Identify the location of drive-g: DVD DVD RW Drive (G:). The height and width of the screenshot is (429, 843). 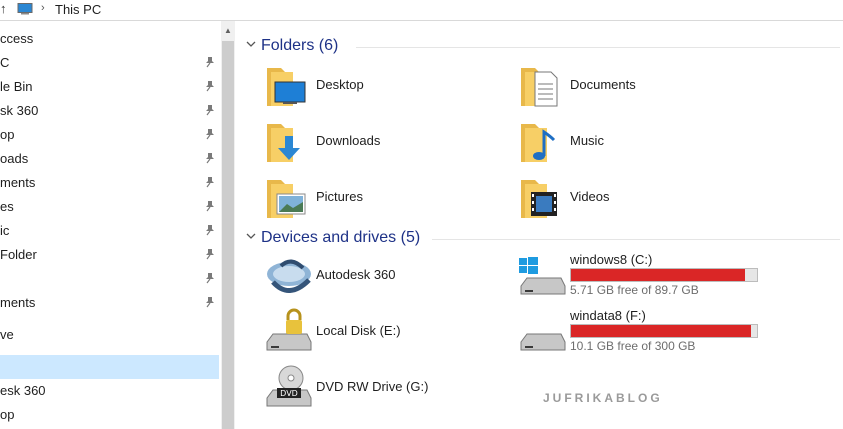
(385, 388).